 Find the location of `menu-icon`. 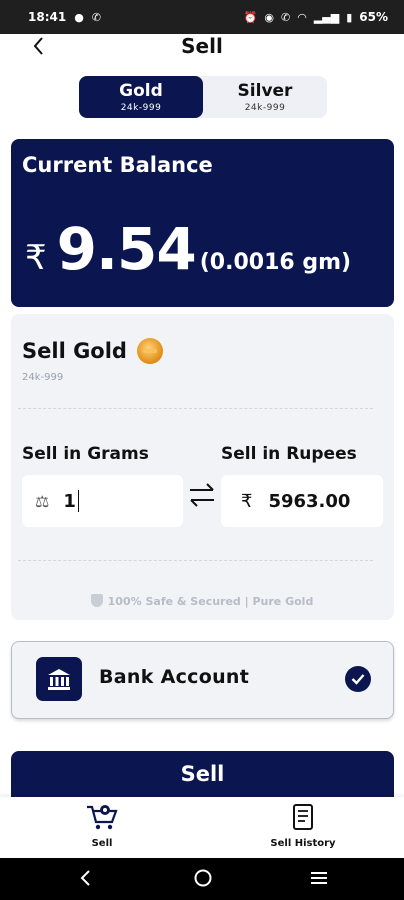

menu-icon is located at coordinates (319, 878).